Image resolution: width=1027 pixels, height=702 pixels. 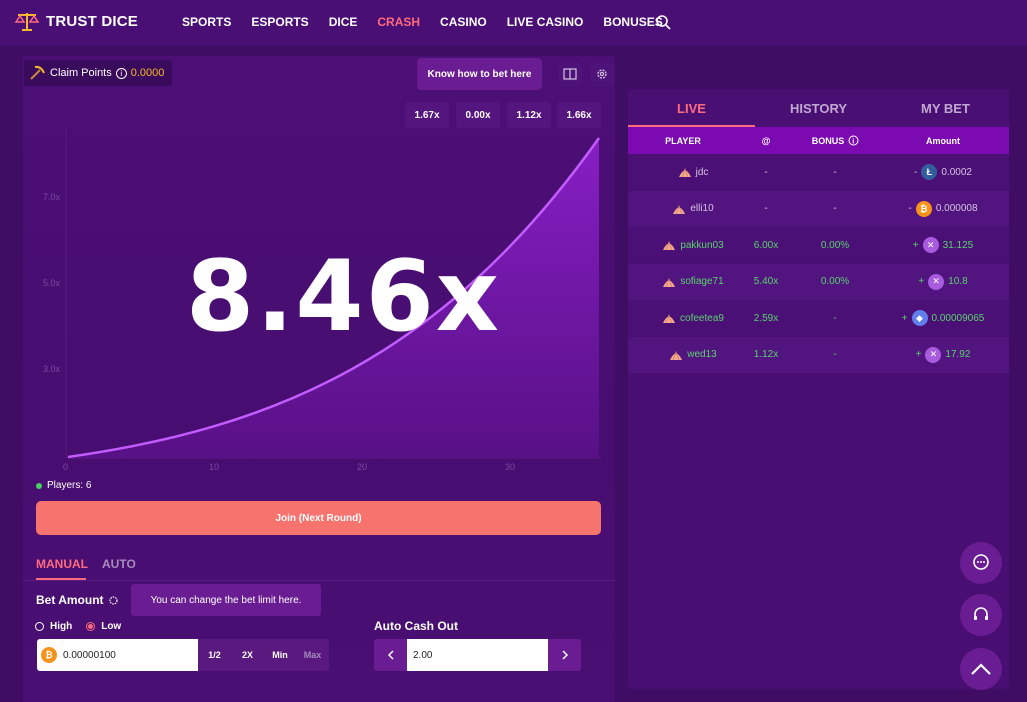 I want to click on y-tick: 3.0x, so click(x=52, y=369).